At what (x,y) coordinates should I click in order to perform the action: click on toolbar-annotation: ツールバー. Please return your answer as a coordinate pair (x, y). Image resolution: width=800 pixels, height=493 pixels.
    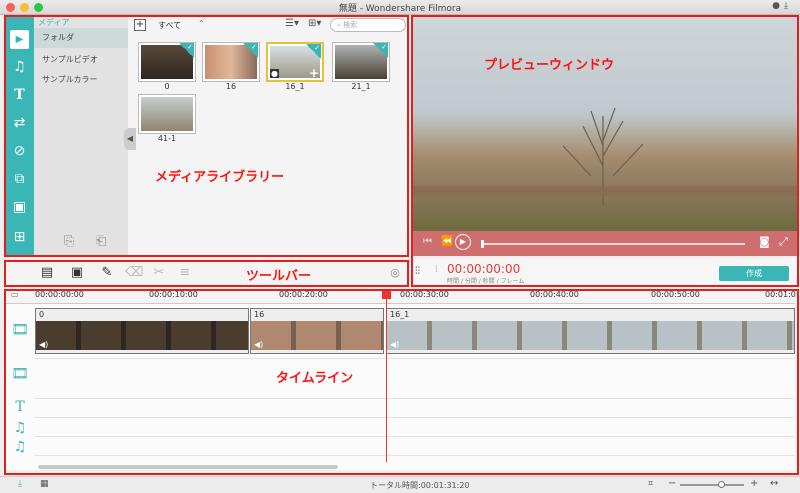
    Looking at the image, I should click on (279, 276).